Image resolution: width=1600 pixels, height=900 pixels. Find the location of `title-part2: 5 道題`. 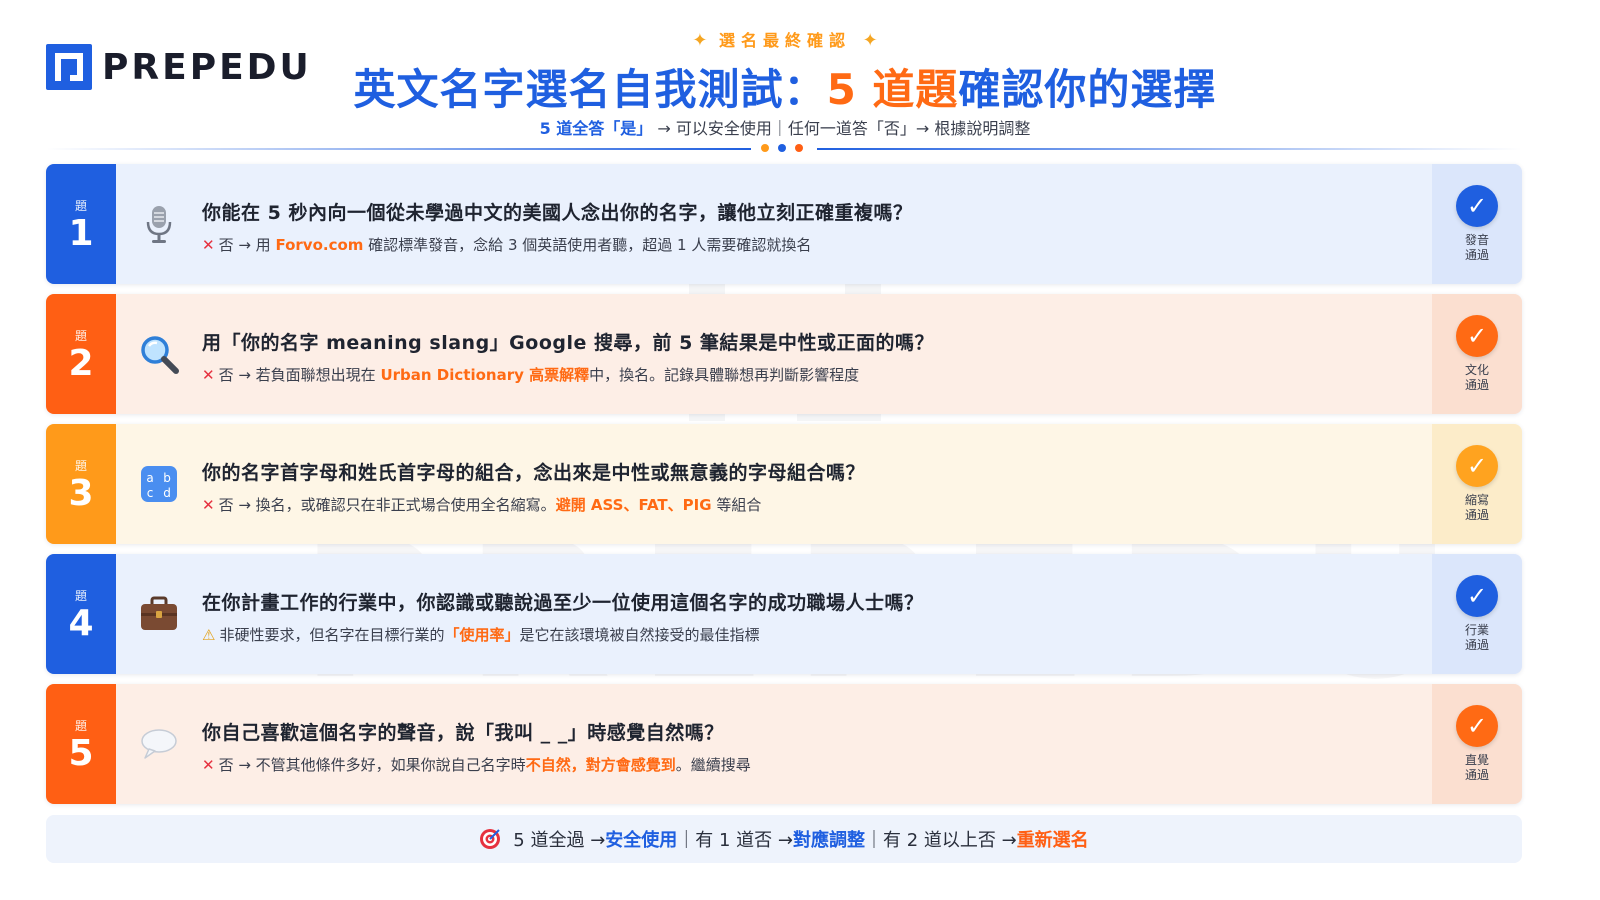

title-part2: 5 道題 is located at coordinates (892, 89).